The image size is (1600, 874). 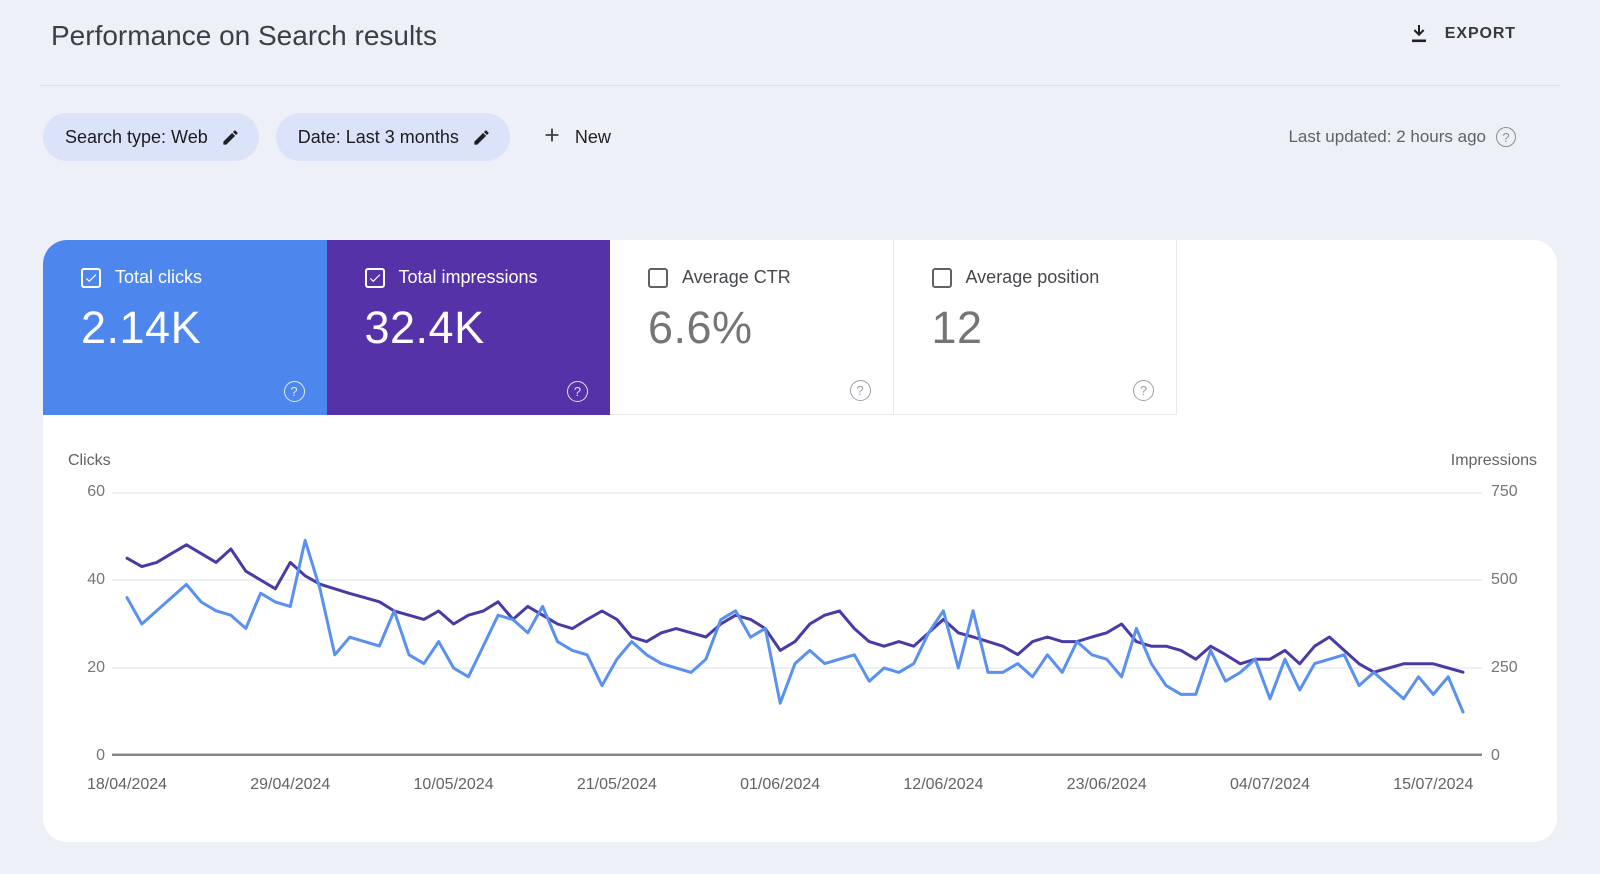 I want to click on date-range-chip: Date: Last 3 months, so click(x=392, y=137).